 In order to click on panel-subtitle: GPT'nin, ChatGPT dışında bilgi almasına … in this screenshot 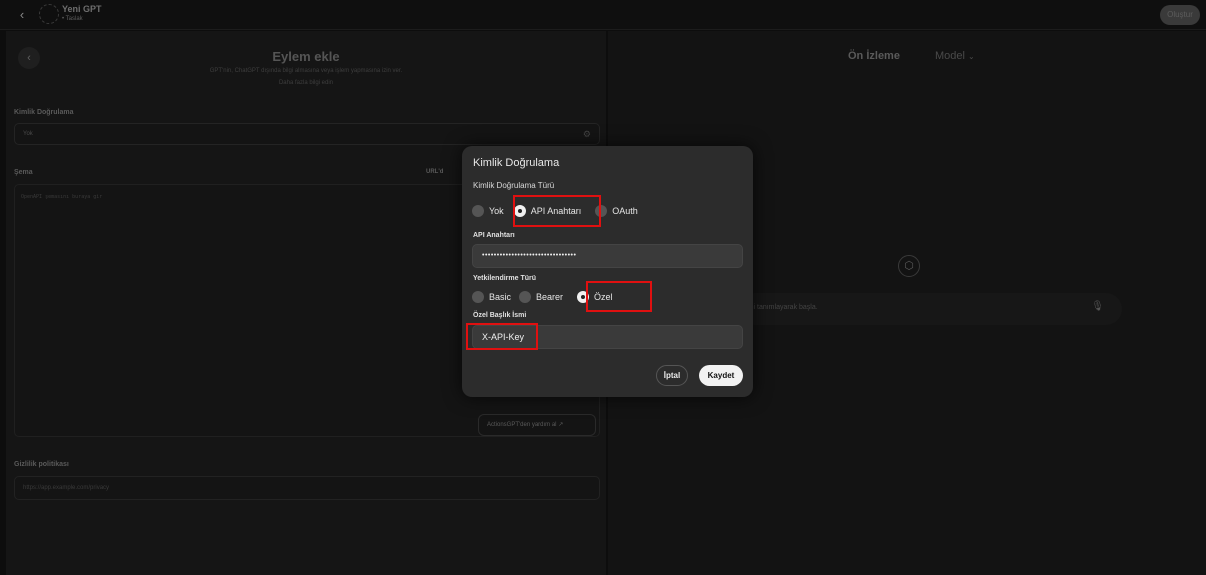, I will do `click(306, 71)`.